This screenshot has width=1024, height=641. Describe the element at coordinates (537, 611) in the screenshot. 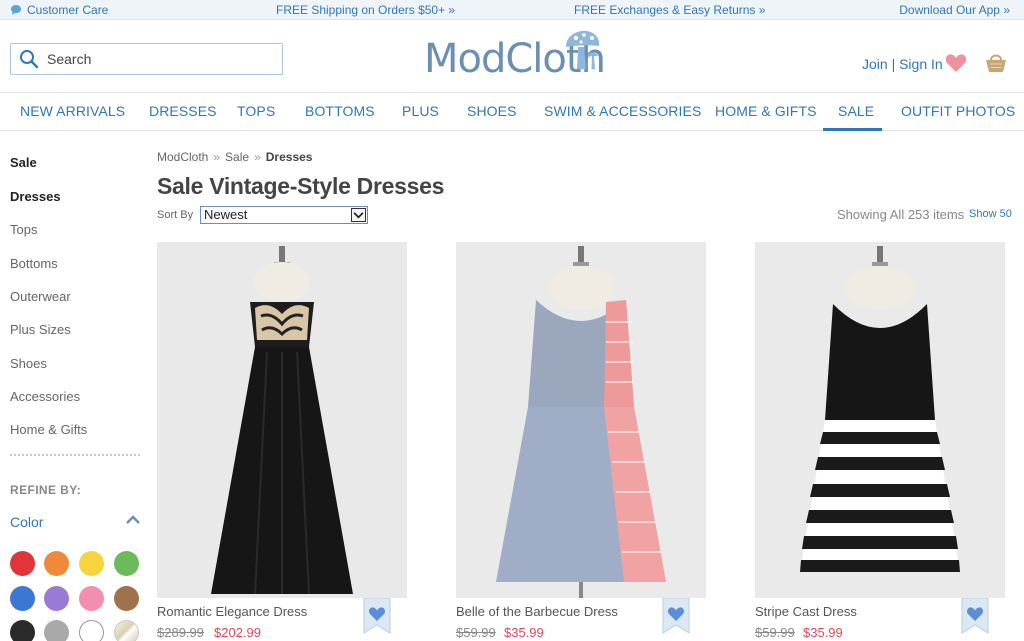

I see `product-name: Belle of the Barbecue Dress` at that location.